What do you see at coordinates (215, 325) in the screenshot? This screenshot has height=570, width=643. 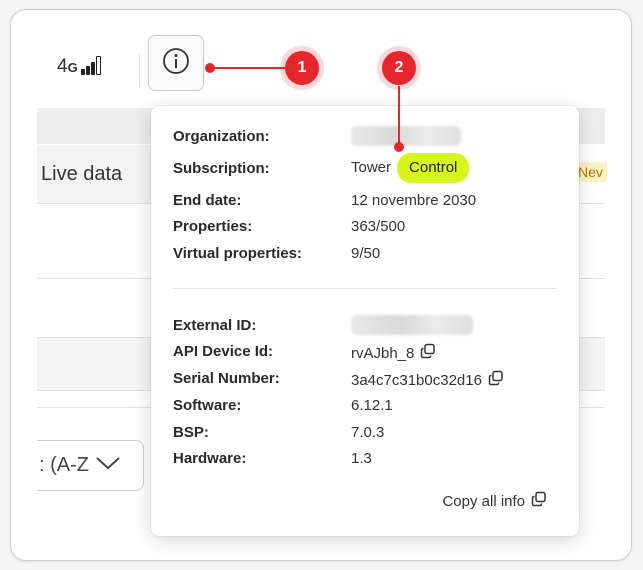 I see `external-id-label: External ID:` at bounding box center [215, 325].